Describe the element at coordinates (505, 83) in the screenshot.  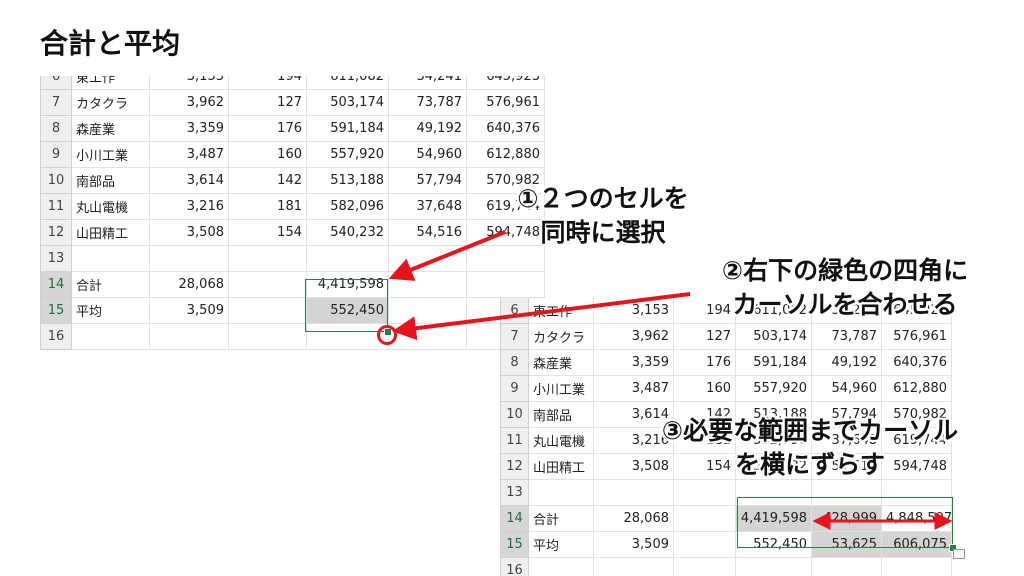
I see `cell: 645,923` at that location.